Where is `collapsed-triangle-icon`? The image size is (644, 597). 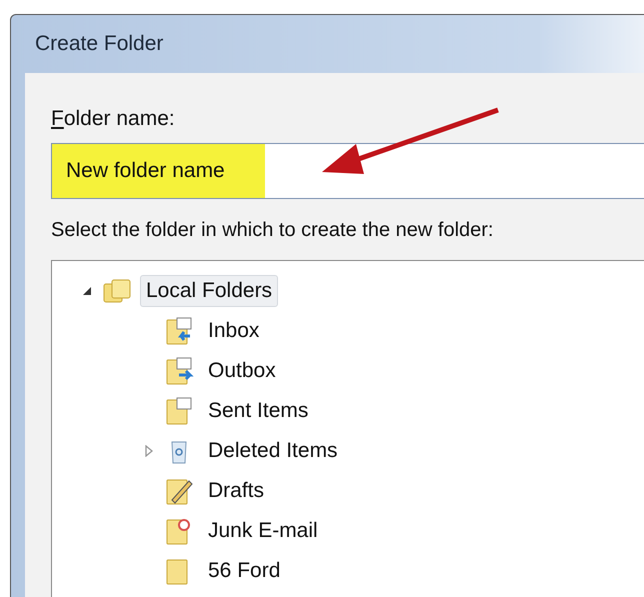
collapsed-triangle-icon is located at coordinates (149, 451).